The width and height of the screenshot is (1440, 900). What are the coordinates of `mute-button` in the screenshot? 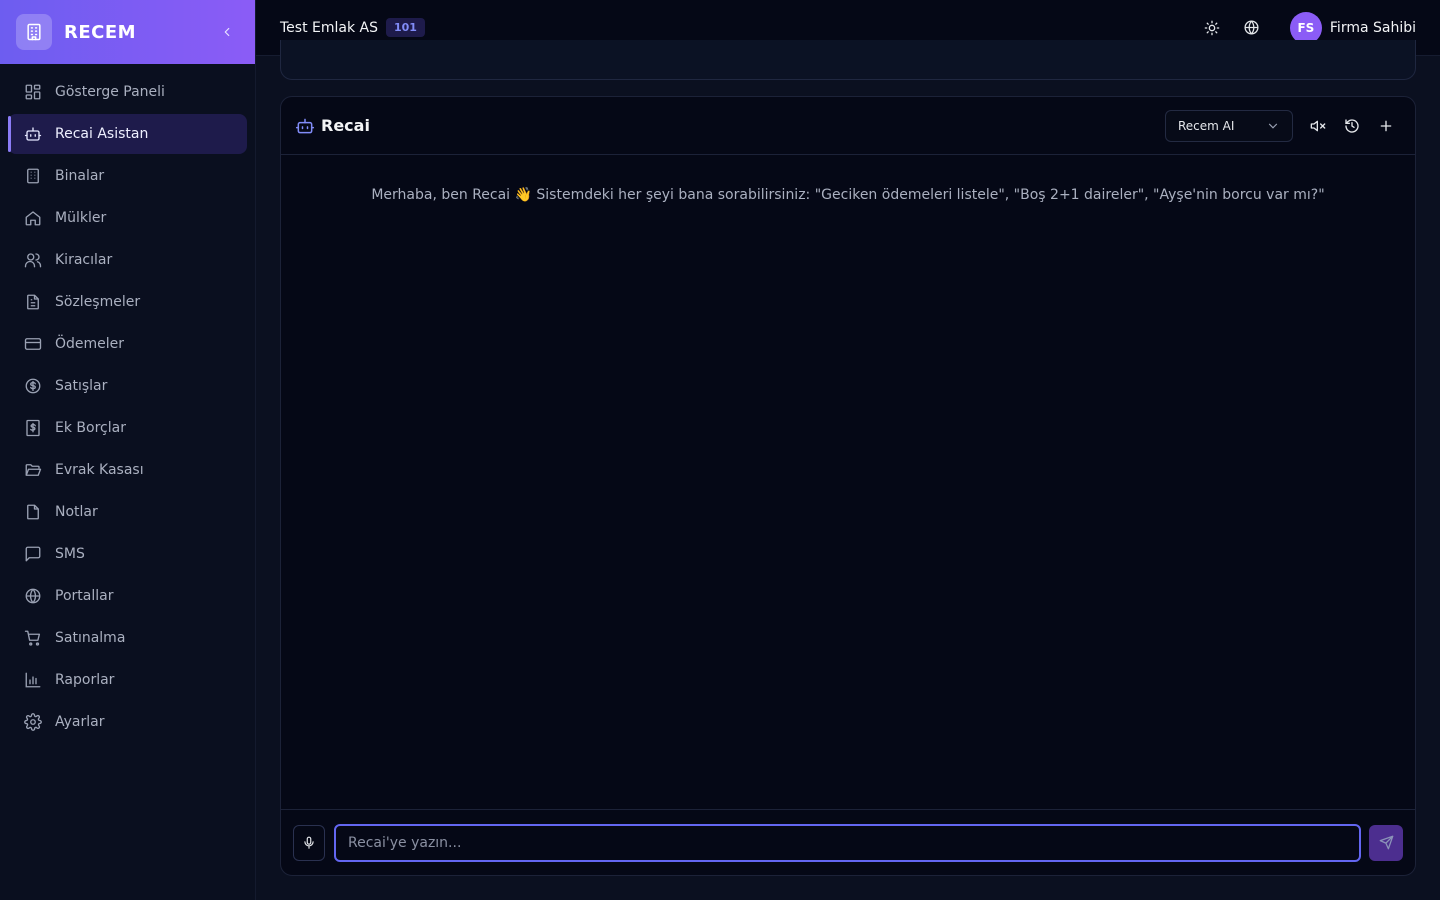 It's located at (1318, 126).